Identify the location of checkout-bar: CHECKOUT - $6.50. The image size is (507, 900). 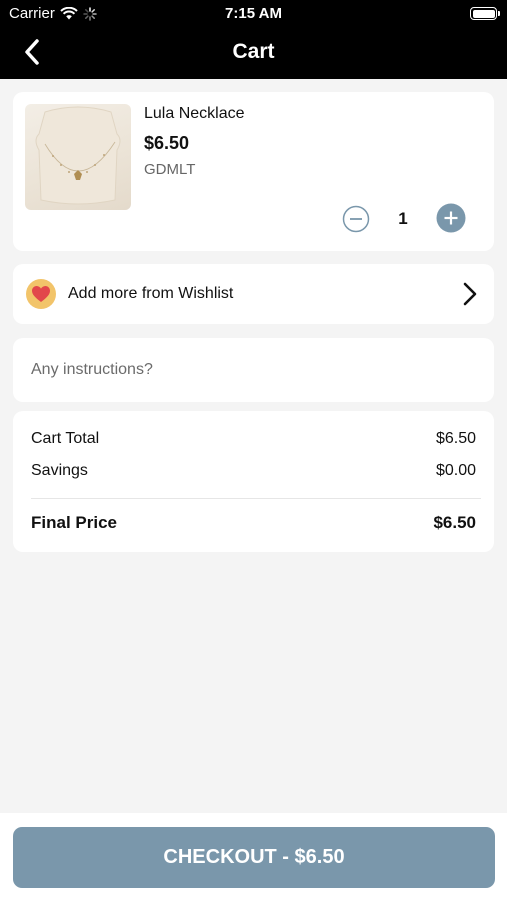
(253, 856).